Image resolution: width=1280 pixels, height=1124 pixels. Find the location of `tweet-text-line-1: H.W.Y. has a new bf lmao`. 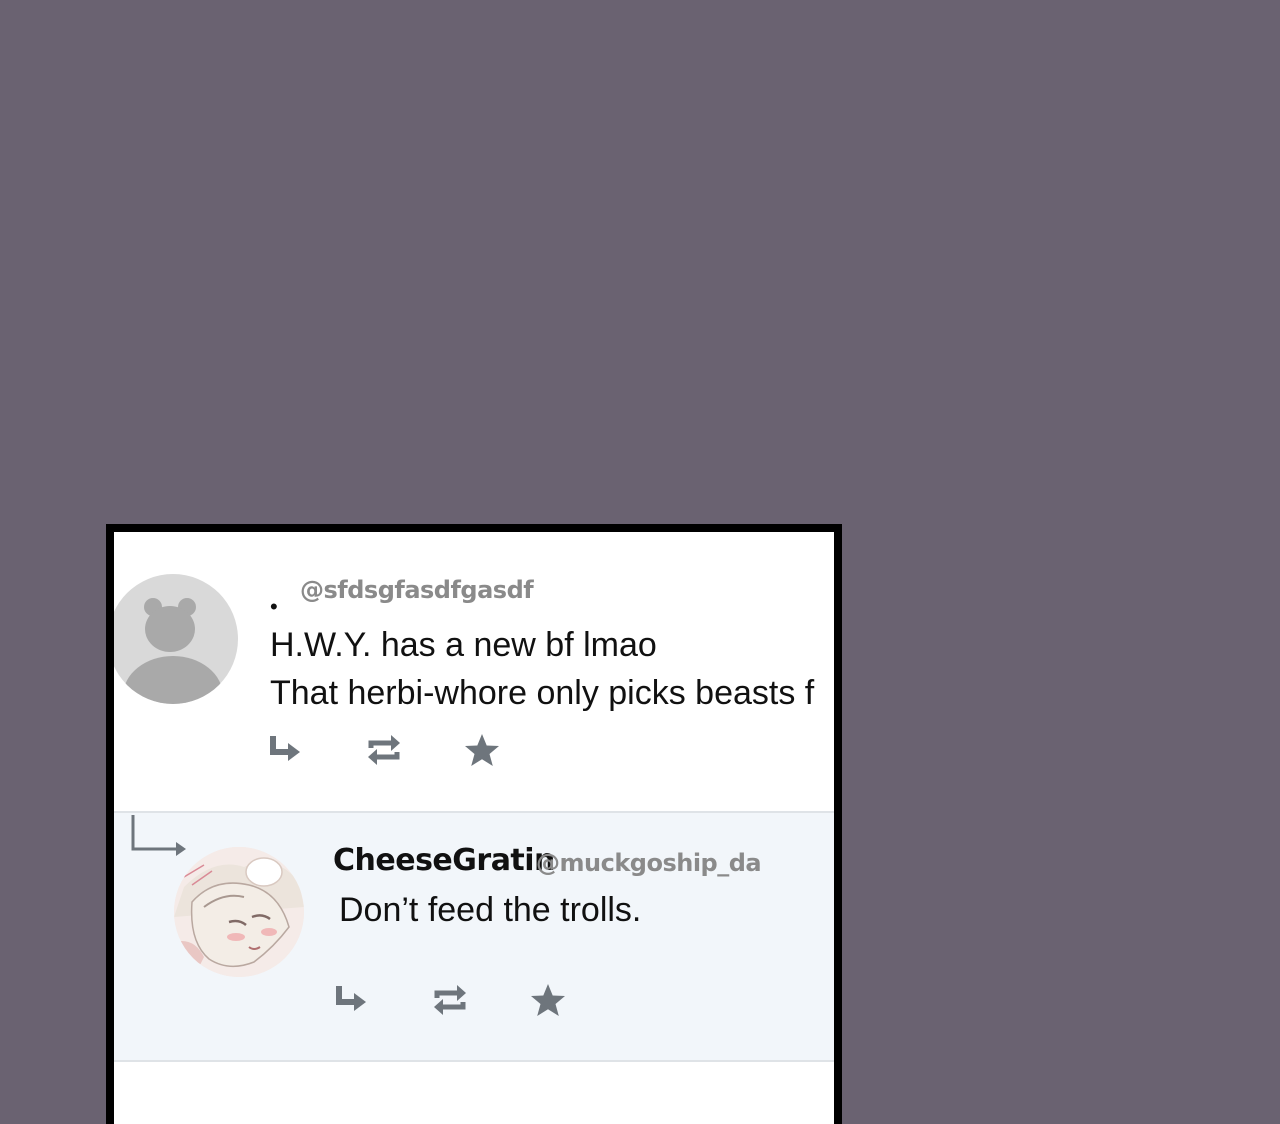

tweet-text-line-1: H.W.Y. has a new bf lmao is located at coordinates (463, 645).